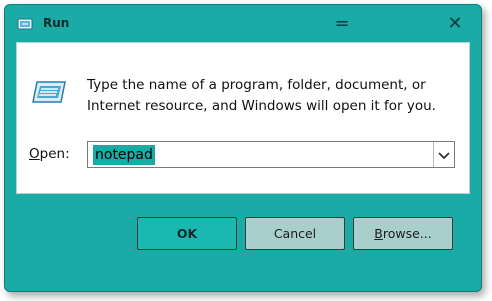 This screenshot has height=301, width=492. I want to click on browse-accesskey: B, so click(378, 233).